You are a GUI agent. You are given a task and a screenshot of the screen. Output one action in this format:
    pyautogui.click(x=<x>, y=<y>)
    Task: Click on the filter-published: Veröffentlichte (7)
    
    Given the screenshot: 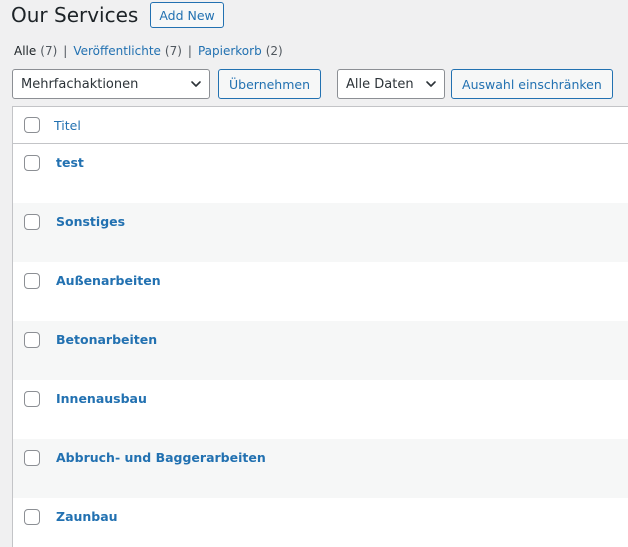 What is the action you would take?
    pyautogui.click(x=127, y=51)
    